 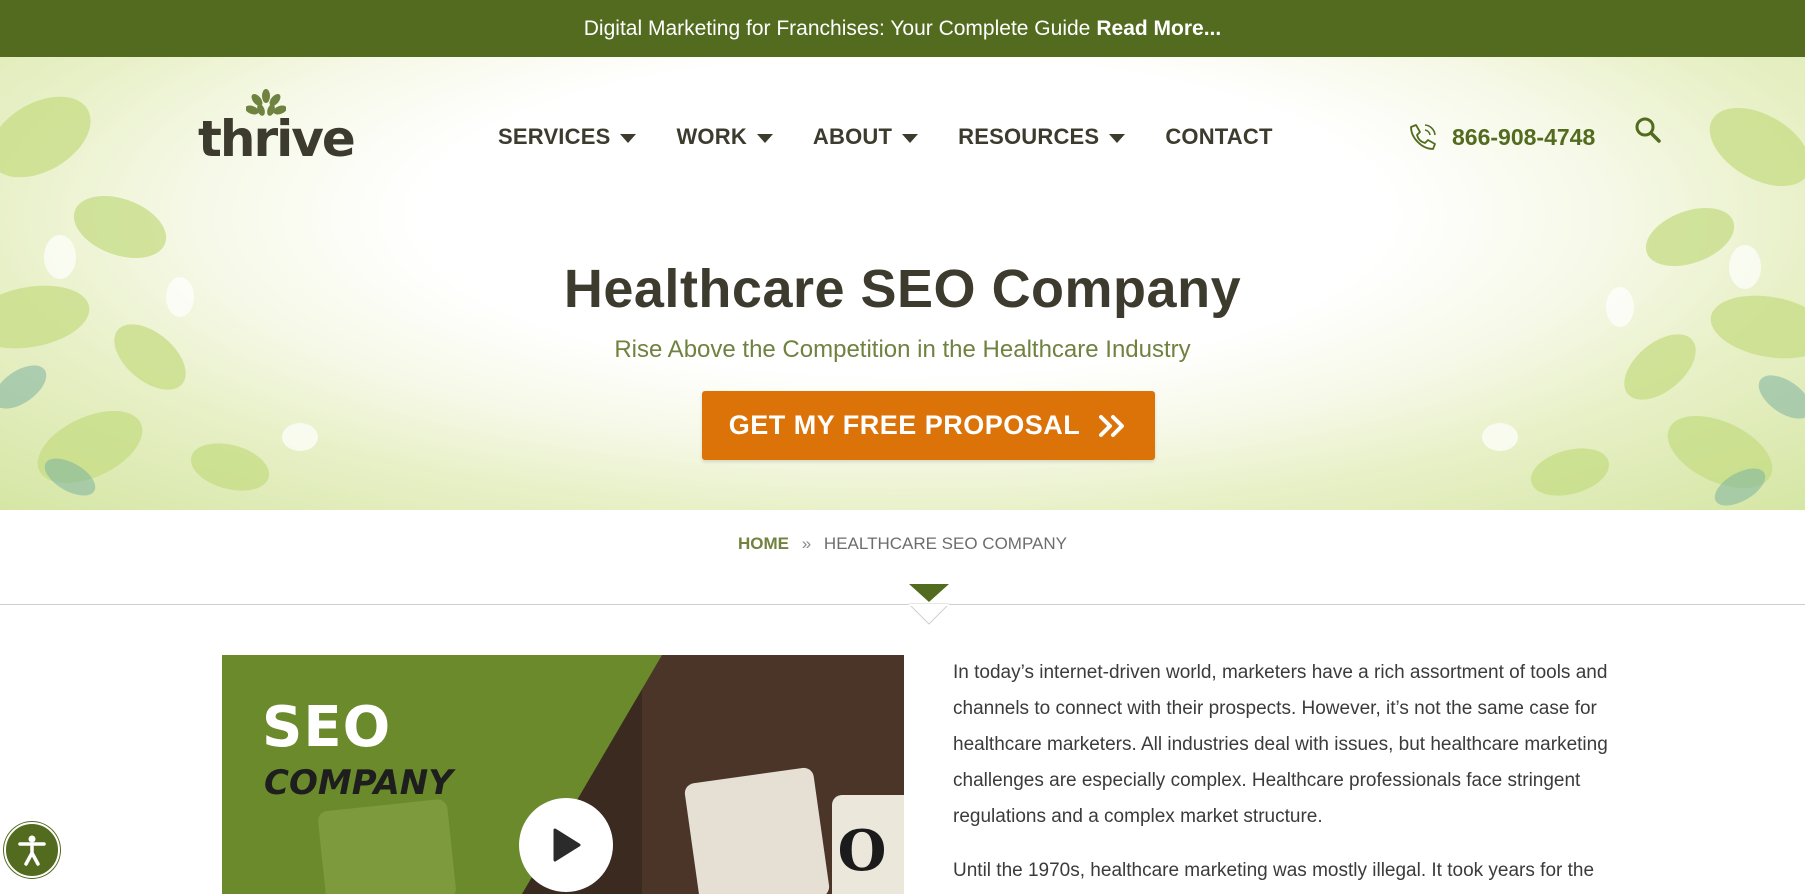 What do you see at coordinates (1648, 132) in the screenshot?
I see `search-icon` at bounding box center [1648, 132].